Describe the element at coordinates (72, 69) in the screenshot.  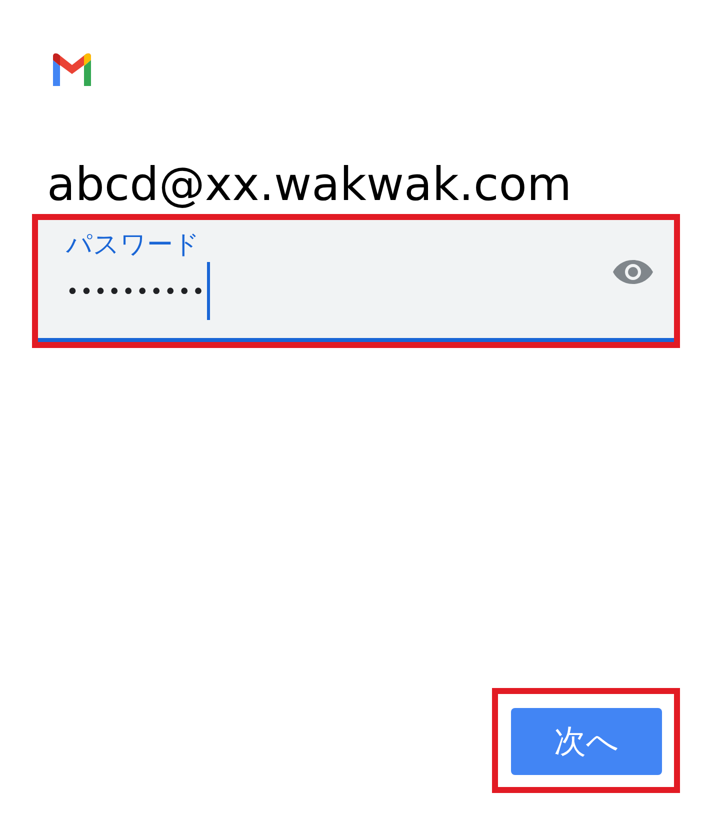
I see `mail-icon` at that location.